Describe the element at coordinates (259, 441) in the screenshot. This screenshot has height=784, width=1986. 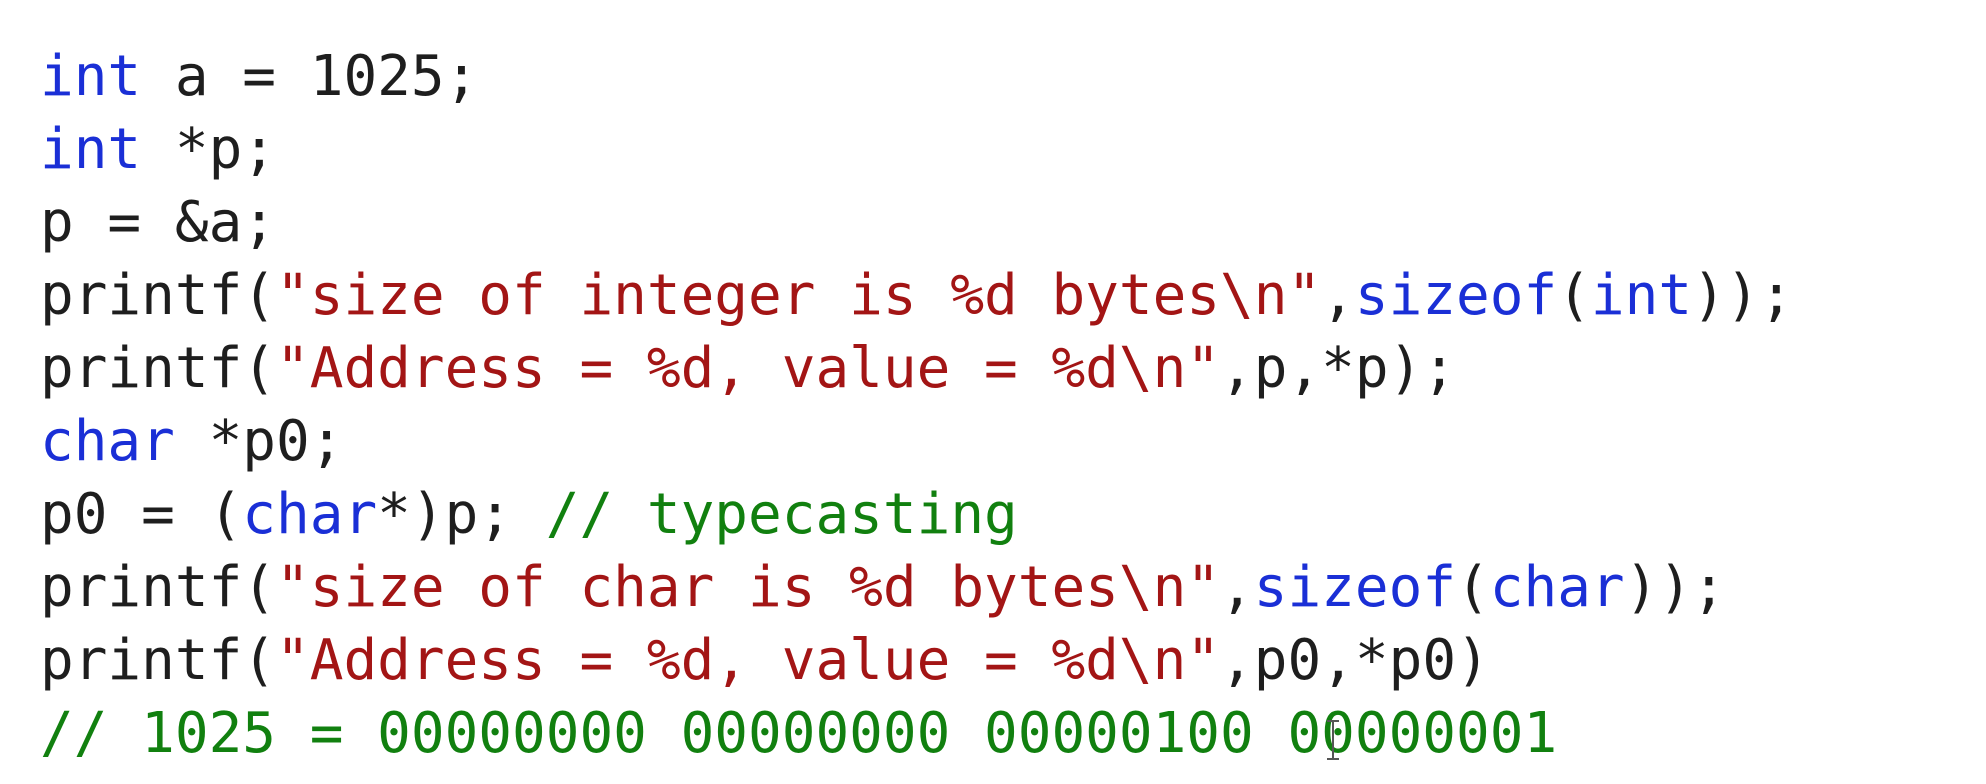
I see `code-token: *p0;` at that location.